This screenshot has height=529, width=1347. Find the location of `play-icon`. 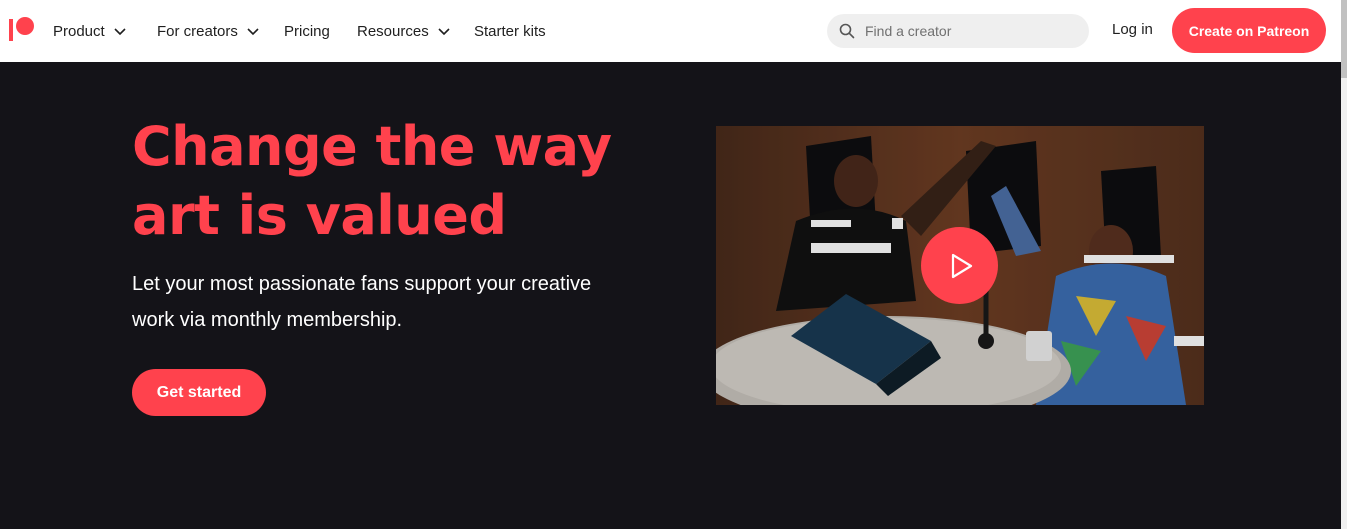

play-icon is located at coordinates (961, 265).